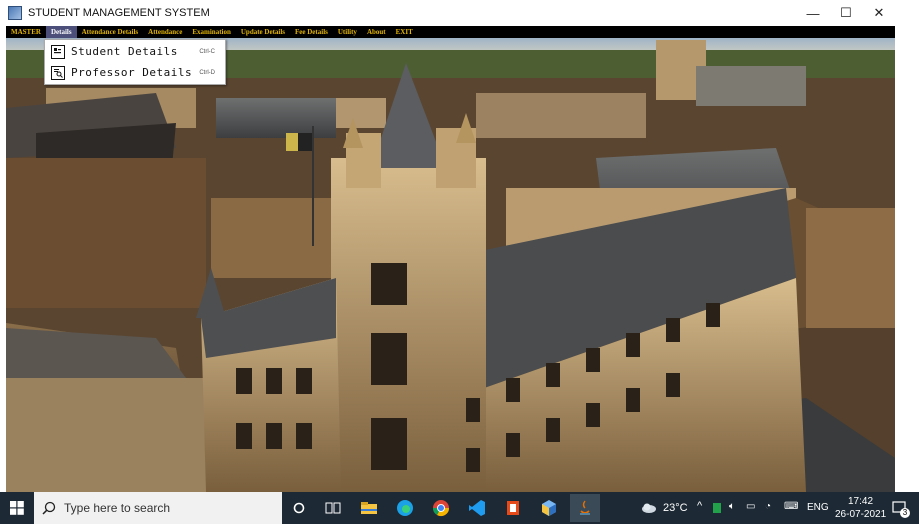  What do you see at coordinates (347, 32) in the screenshot?
I see `menu-utility: Utility` at bounding box center [347, 32].